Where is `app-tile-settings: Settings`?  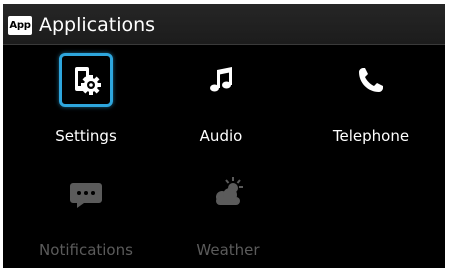 app-tile-settings: Settings is located at coordinates (86, 100).